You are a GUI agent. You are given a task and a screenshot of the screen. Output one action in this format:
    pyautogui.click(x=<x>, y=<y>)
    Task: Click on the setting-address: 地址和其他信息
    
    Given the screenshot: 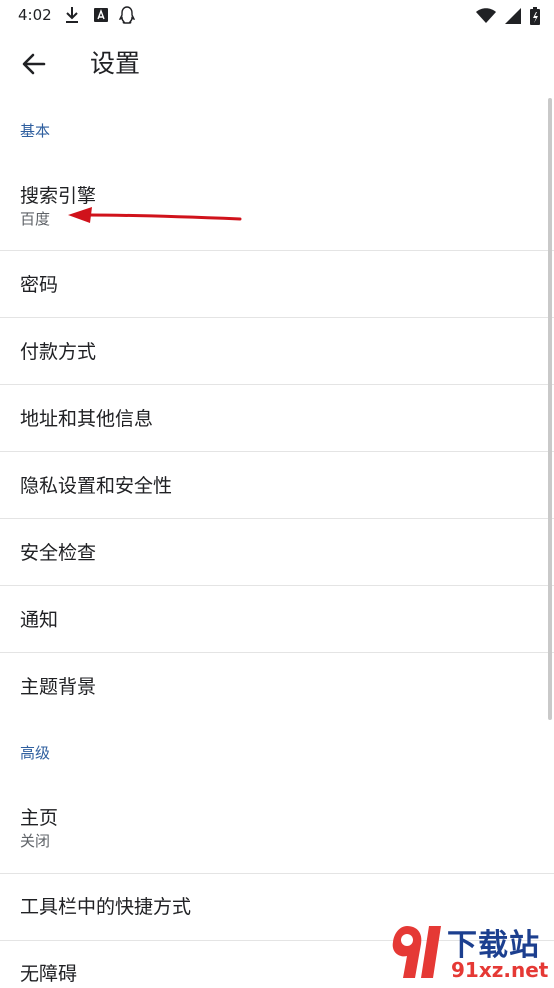 What is the action you would take?
    pyautogui.click(x=277, y=418)
    